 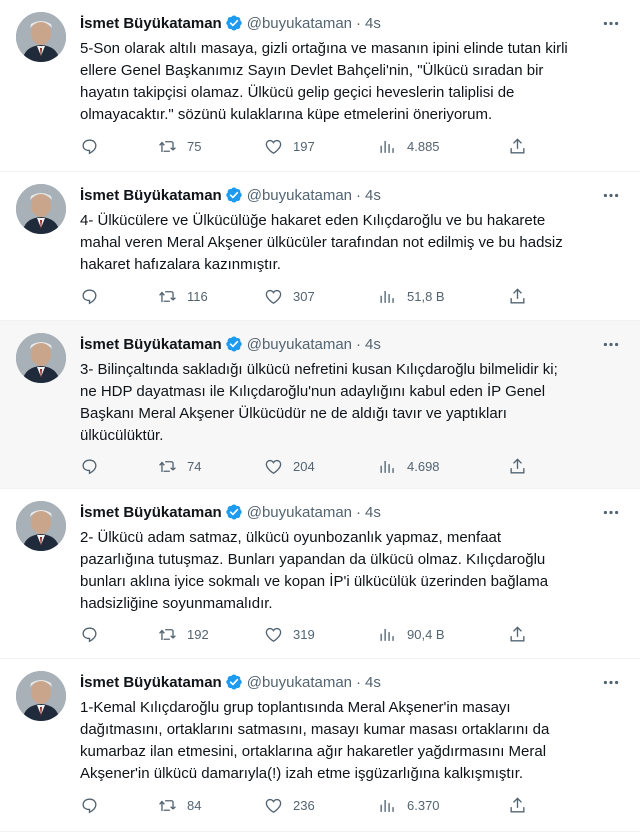 What do you see at coordinates (321, 805) in the screenshot?
I see `like-button: 236` at bounding box center [321, 805].